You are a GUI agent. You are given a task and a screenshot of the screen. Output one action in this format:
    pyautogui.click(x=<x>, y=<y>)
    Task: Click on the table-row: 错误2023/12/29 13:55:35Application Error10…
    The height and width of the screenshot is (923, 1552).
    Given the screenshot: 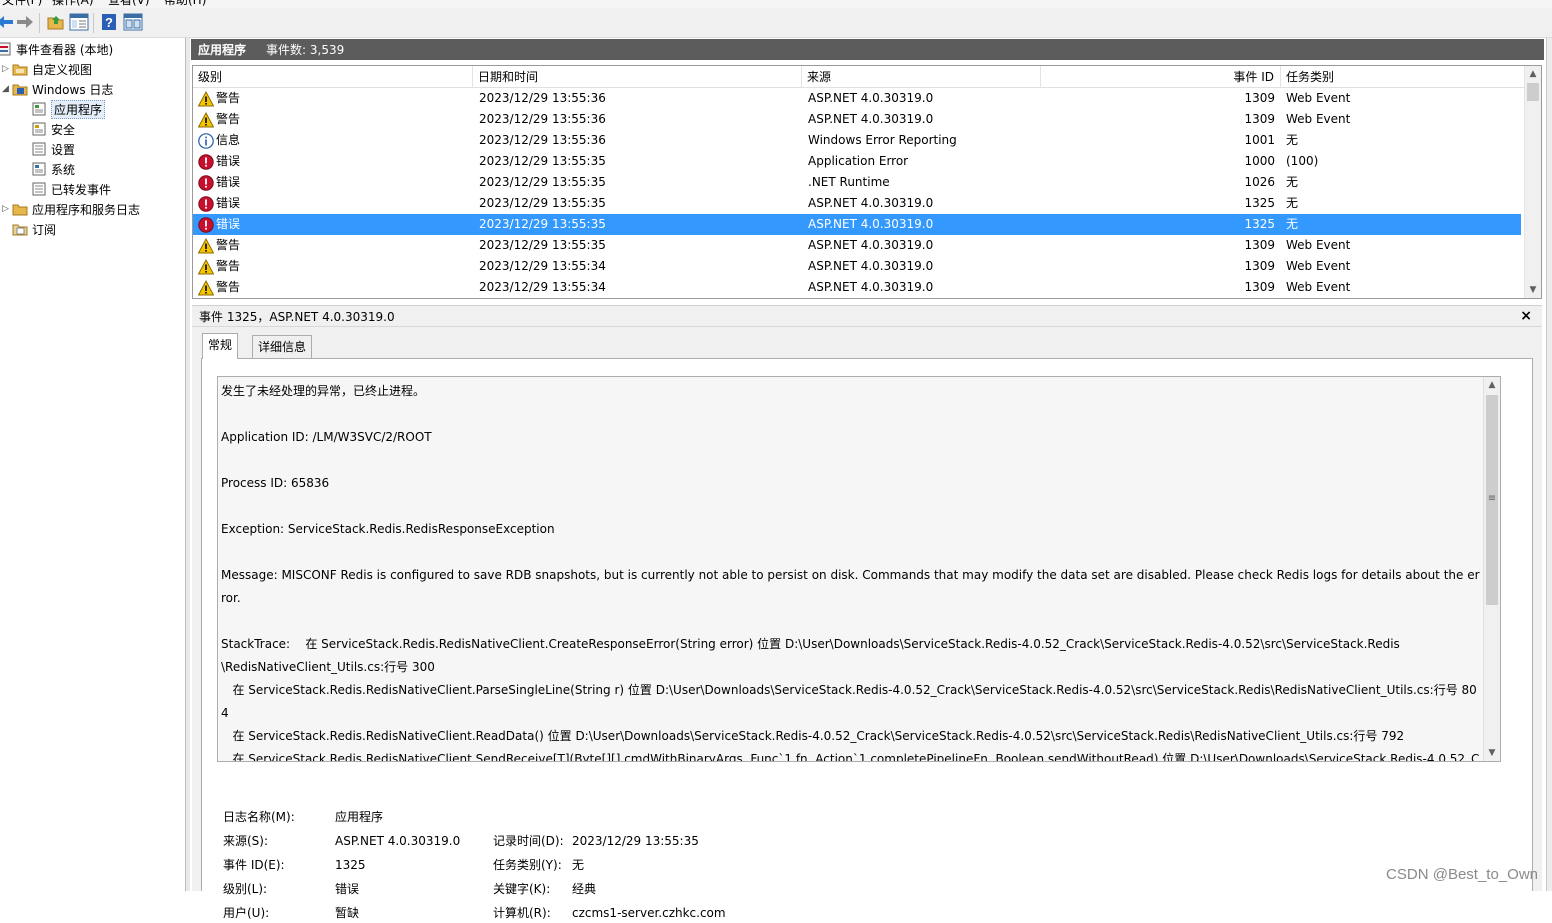 What is the action you would take?
    pyautogui.click(x=857, y=161)
    